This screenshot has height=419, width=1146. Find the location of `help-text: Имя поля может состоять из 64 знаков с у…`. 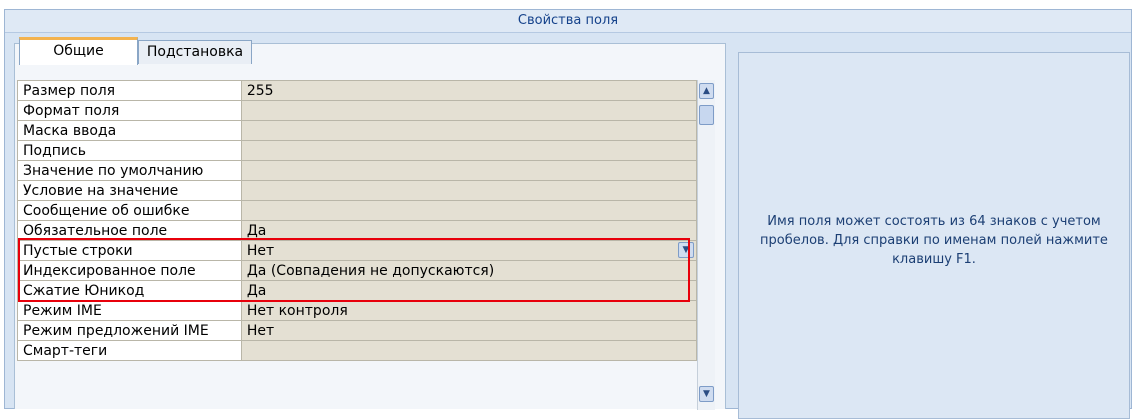

help-text: Имя поля может состоять из 64 знаков с у… is located at coordinates (934, 240).